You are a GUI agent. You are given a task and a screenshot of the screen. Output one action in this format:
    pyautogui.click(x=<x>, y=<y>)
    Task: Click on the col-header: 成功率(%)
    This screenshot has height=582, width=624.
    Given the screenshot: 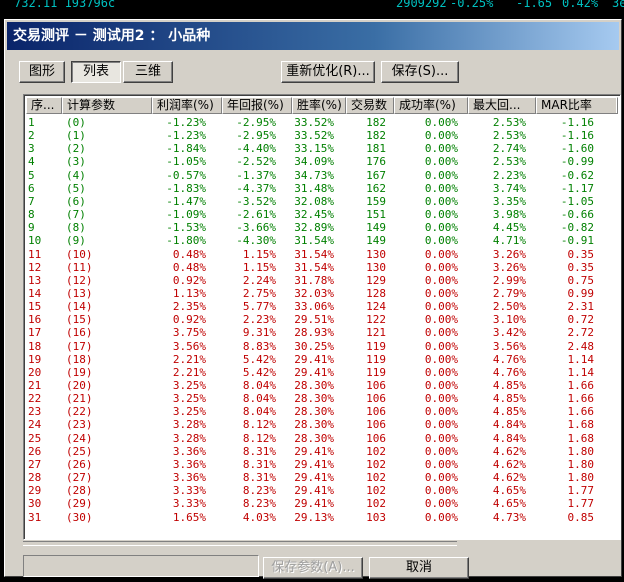 What is the action you would take?
    pyautogui.click(x=431, y=105)
    